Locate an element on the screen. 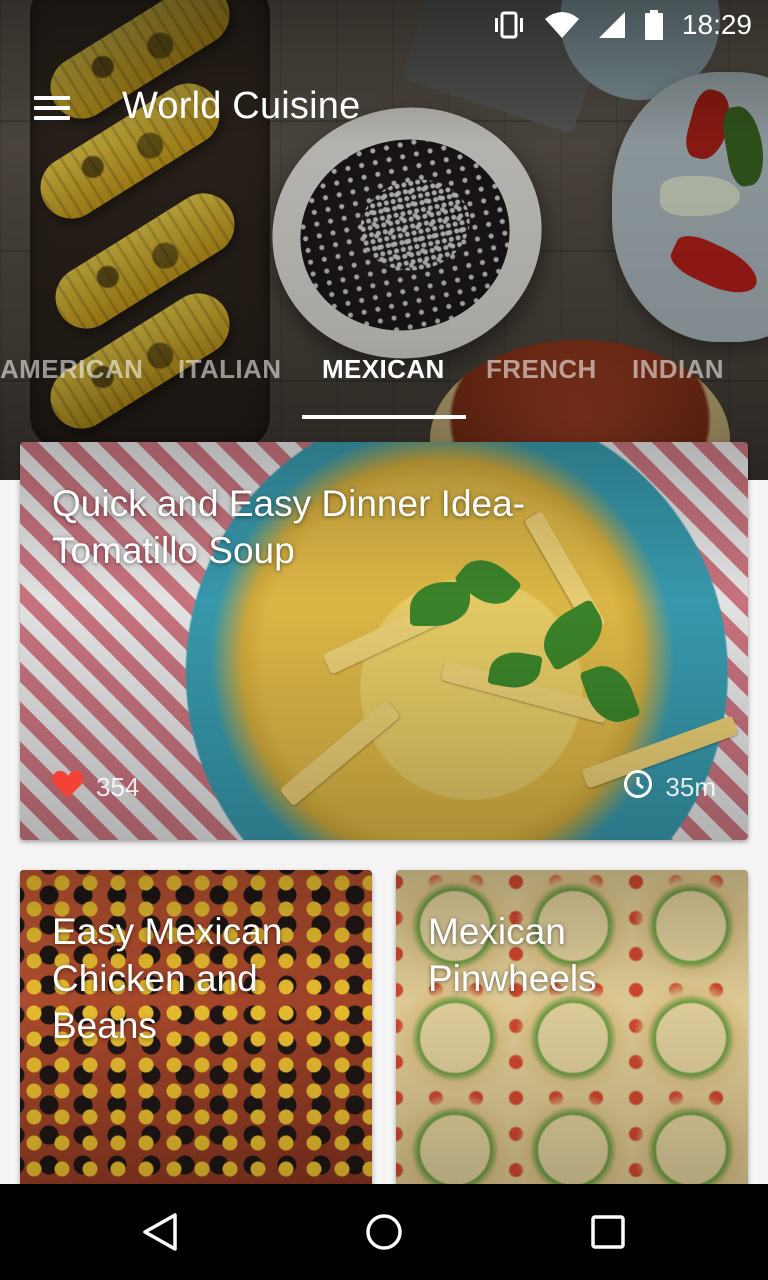 This screenshot has width=768, height=1280. recents-icon is located at coordinates (608, 1234).